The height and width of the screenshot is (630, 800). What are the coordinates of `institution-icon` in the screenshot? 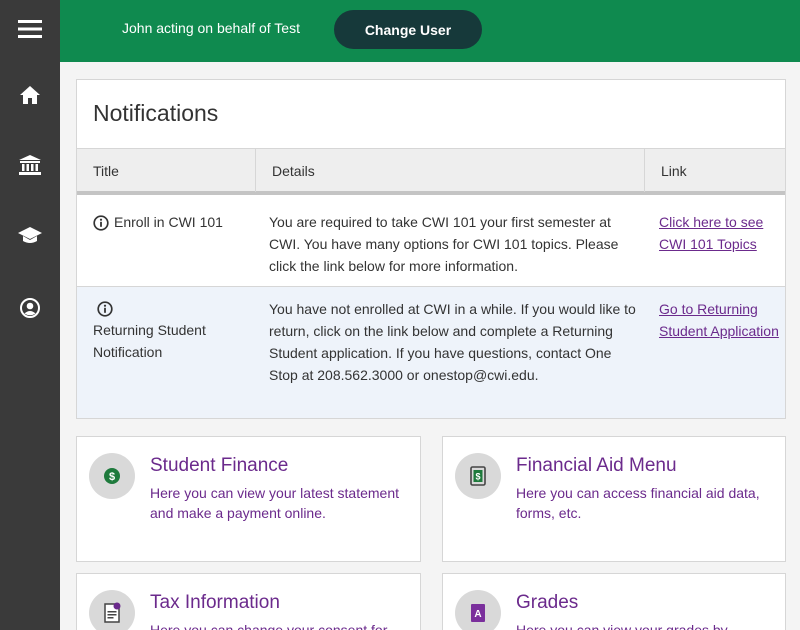 It's located at (30, 165).